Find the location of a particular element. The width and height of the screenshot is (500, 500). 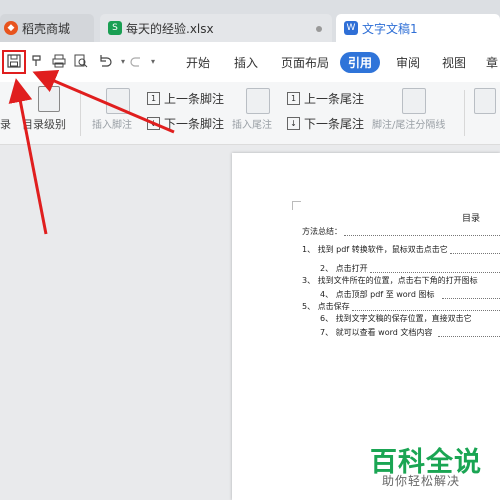

print-preview-button is located at coordinates (81, 61).